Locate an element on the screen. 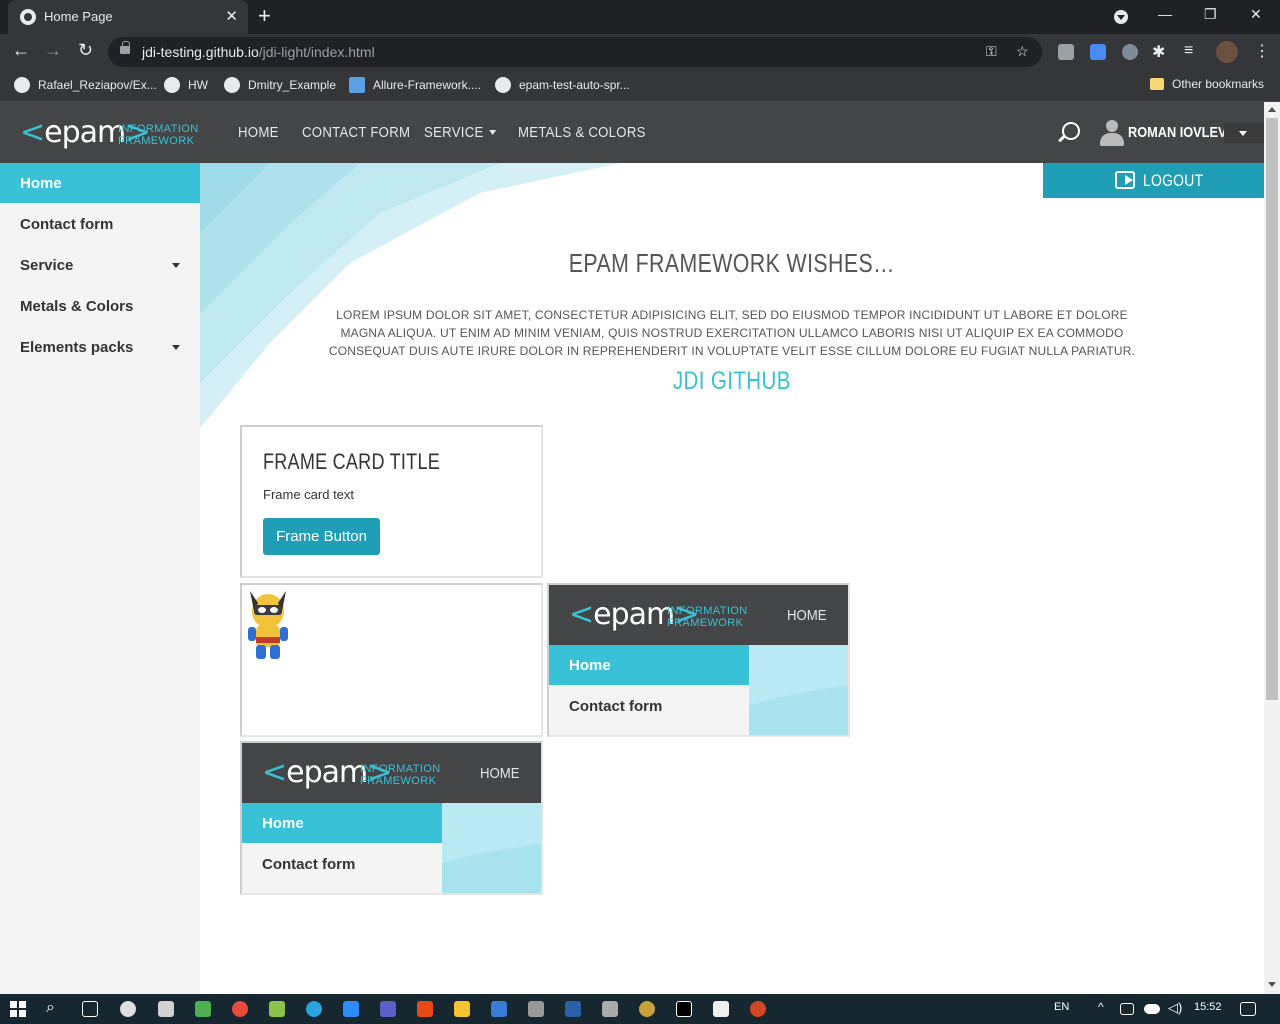 This screenshot has height=1024, width=1280. tab-close-icon: ✕ is located at coordinates (231, 16).